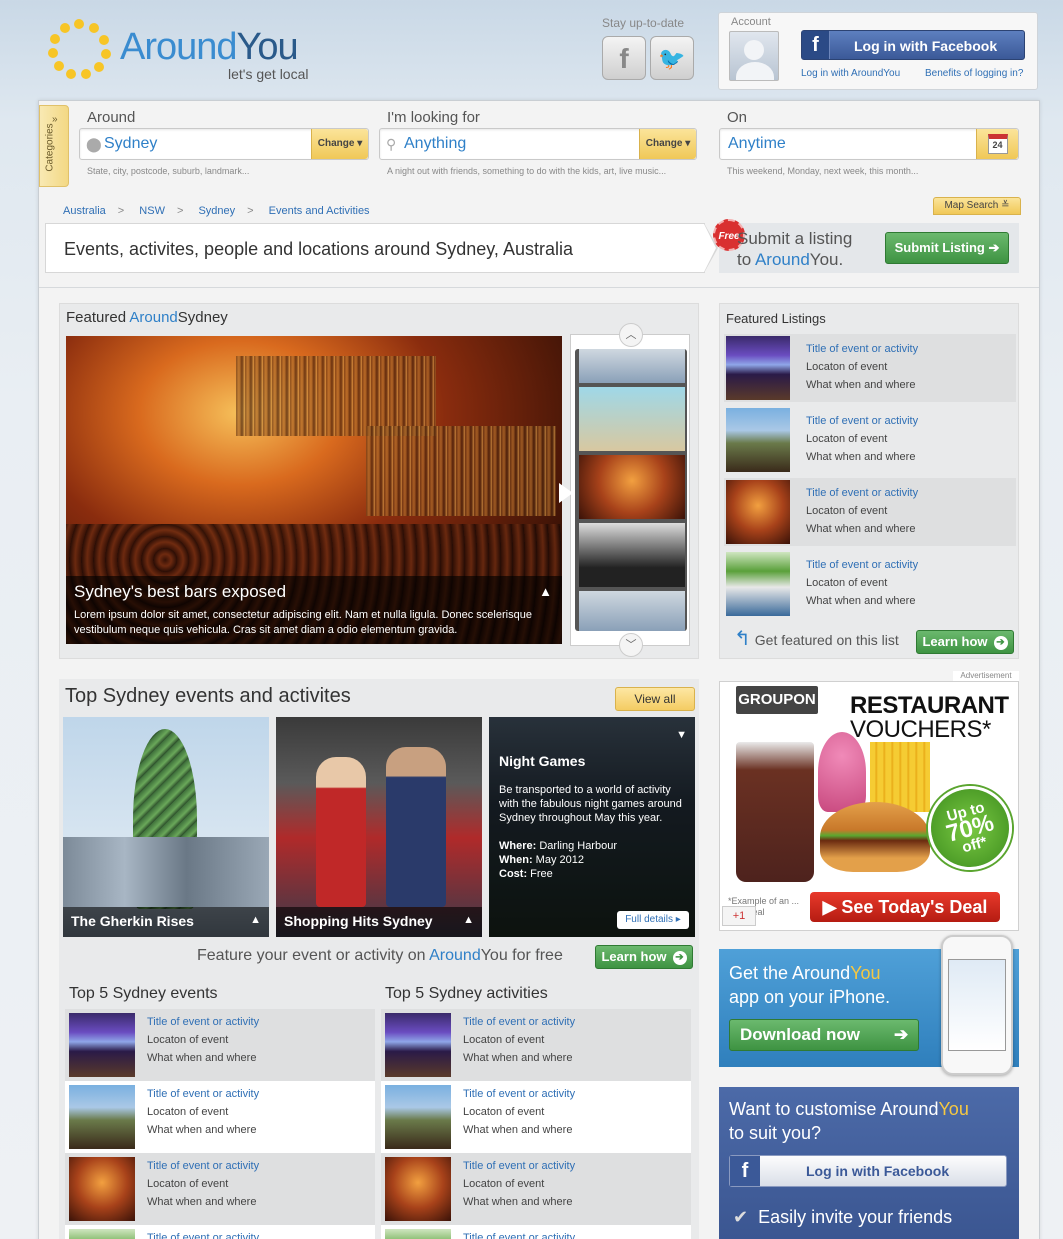 Image resolution: width=1063 pixels, height=1239 pixels. What do you see at coordinates (319, 211) in the screenshot?
I see `breadcrumb-events: Events and Activities` at bounding box center [319, 211].